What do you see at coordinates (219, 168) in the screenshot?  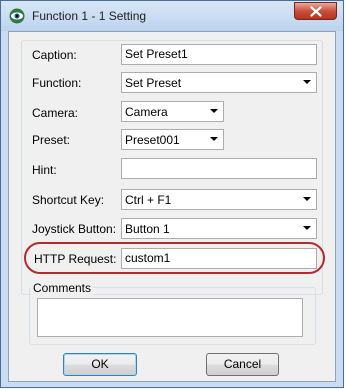 I see `hint-input` at bounding box center [219, 168].